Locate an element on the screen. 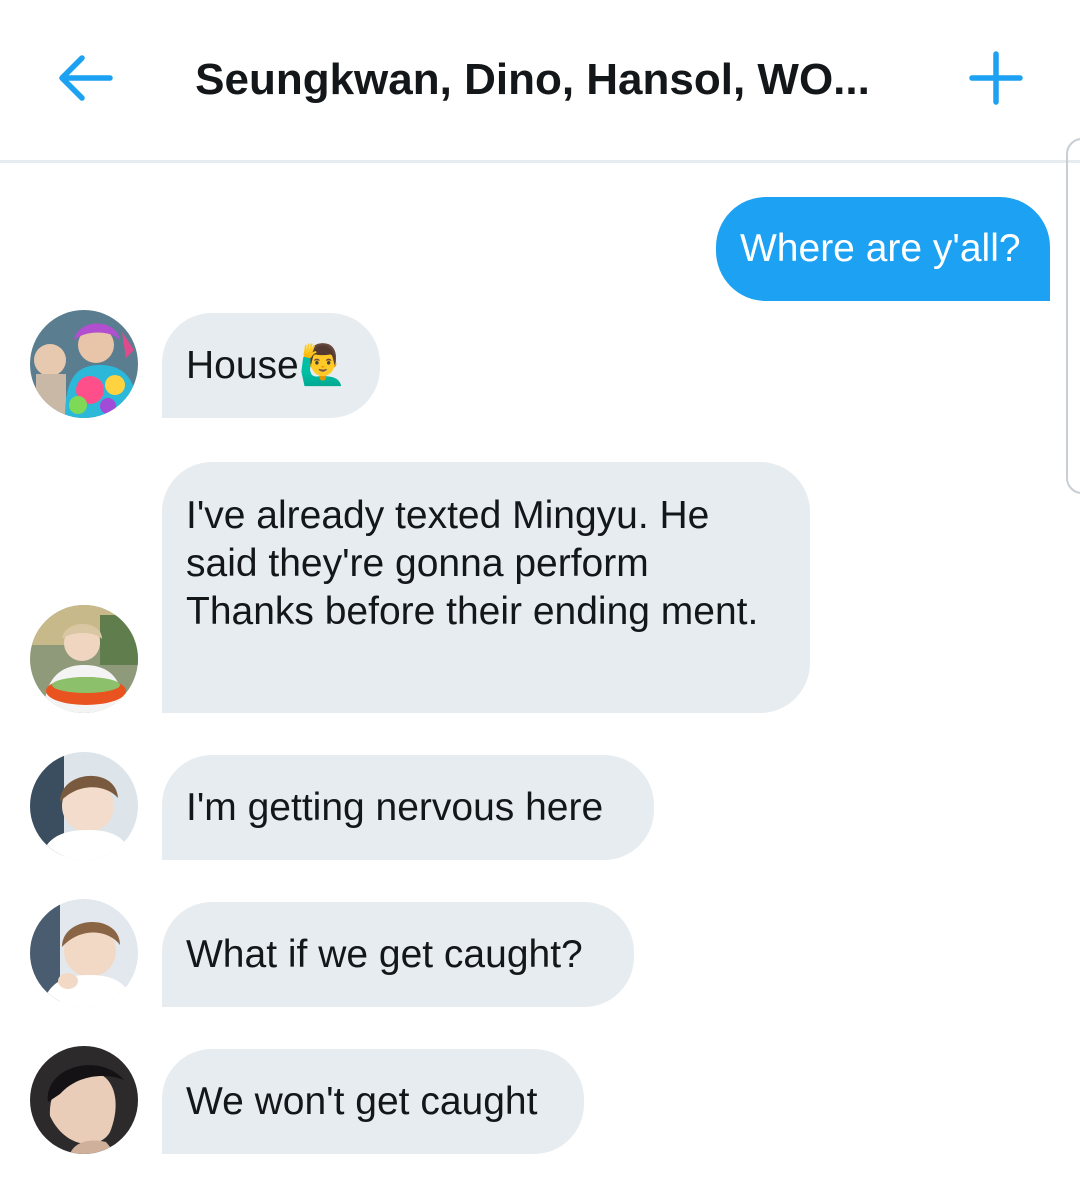  back-button is located at coordinates (85, 78).